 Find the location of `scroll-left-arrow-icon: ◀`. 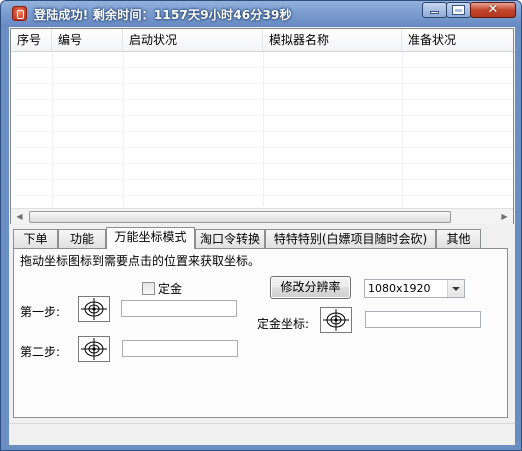

scroll-left-arrow-icon: ◀ is located at coordinates (19, 216).